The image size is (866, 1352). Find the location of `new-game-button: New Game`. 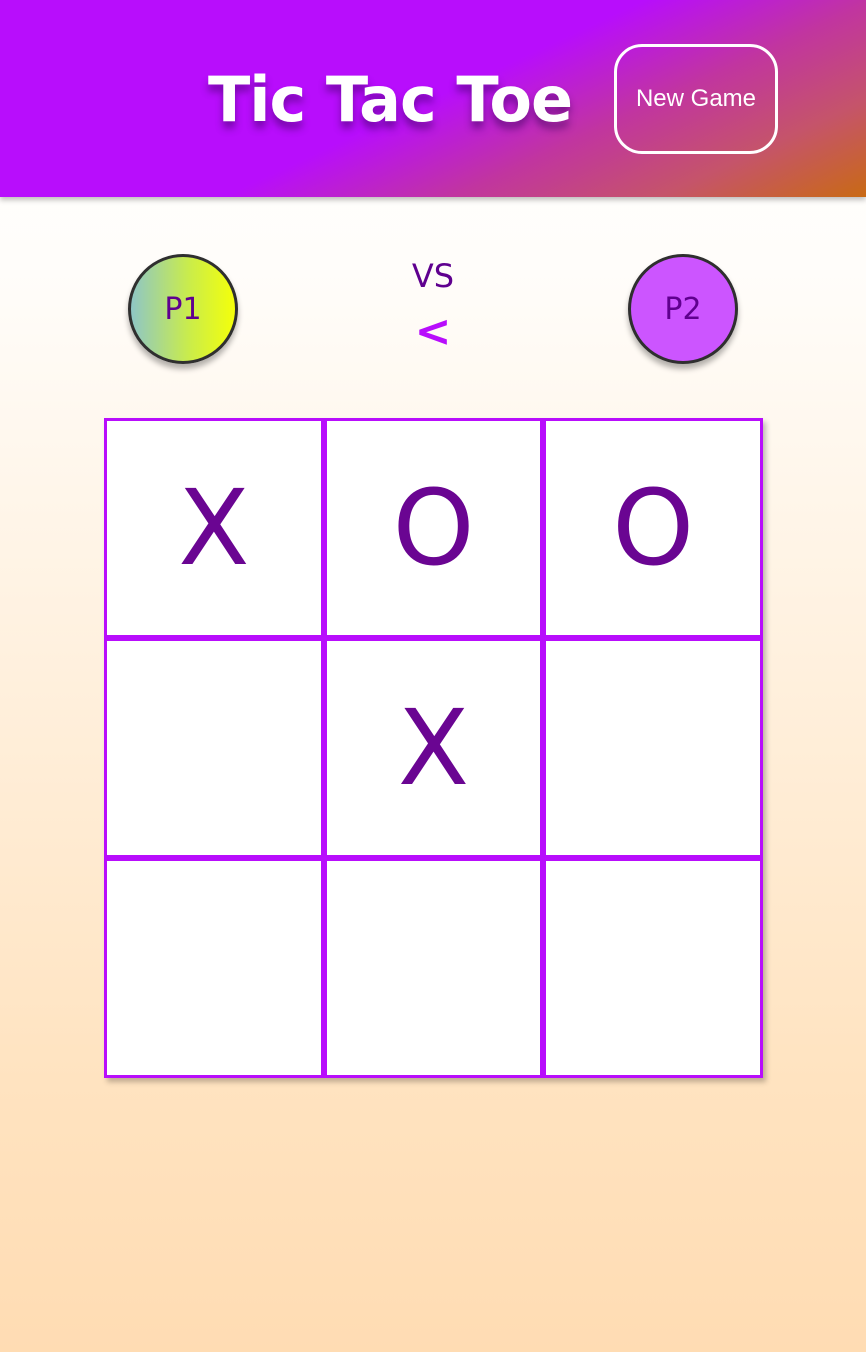

new-game-button: New Game is located at coordinates (696, 99).